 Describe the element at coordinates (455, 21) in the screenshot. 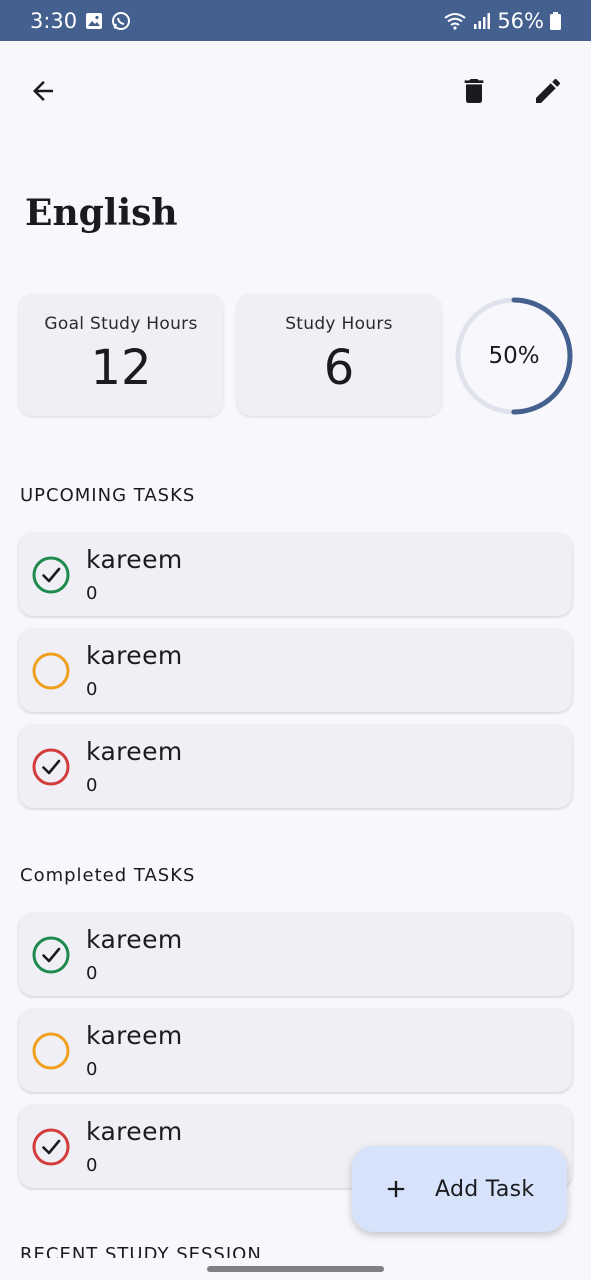

I see `wifi-icon` at that location.